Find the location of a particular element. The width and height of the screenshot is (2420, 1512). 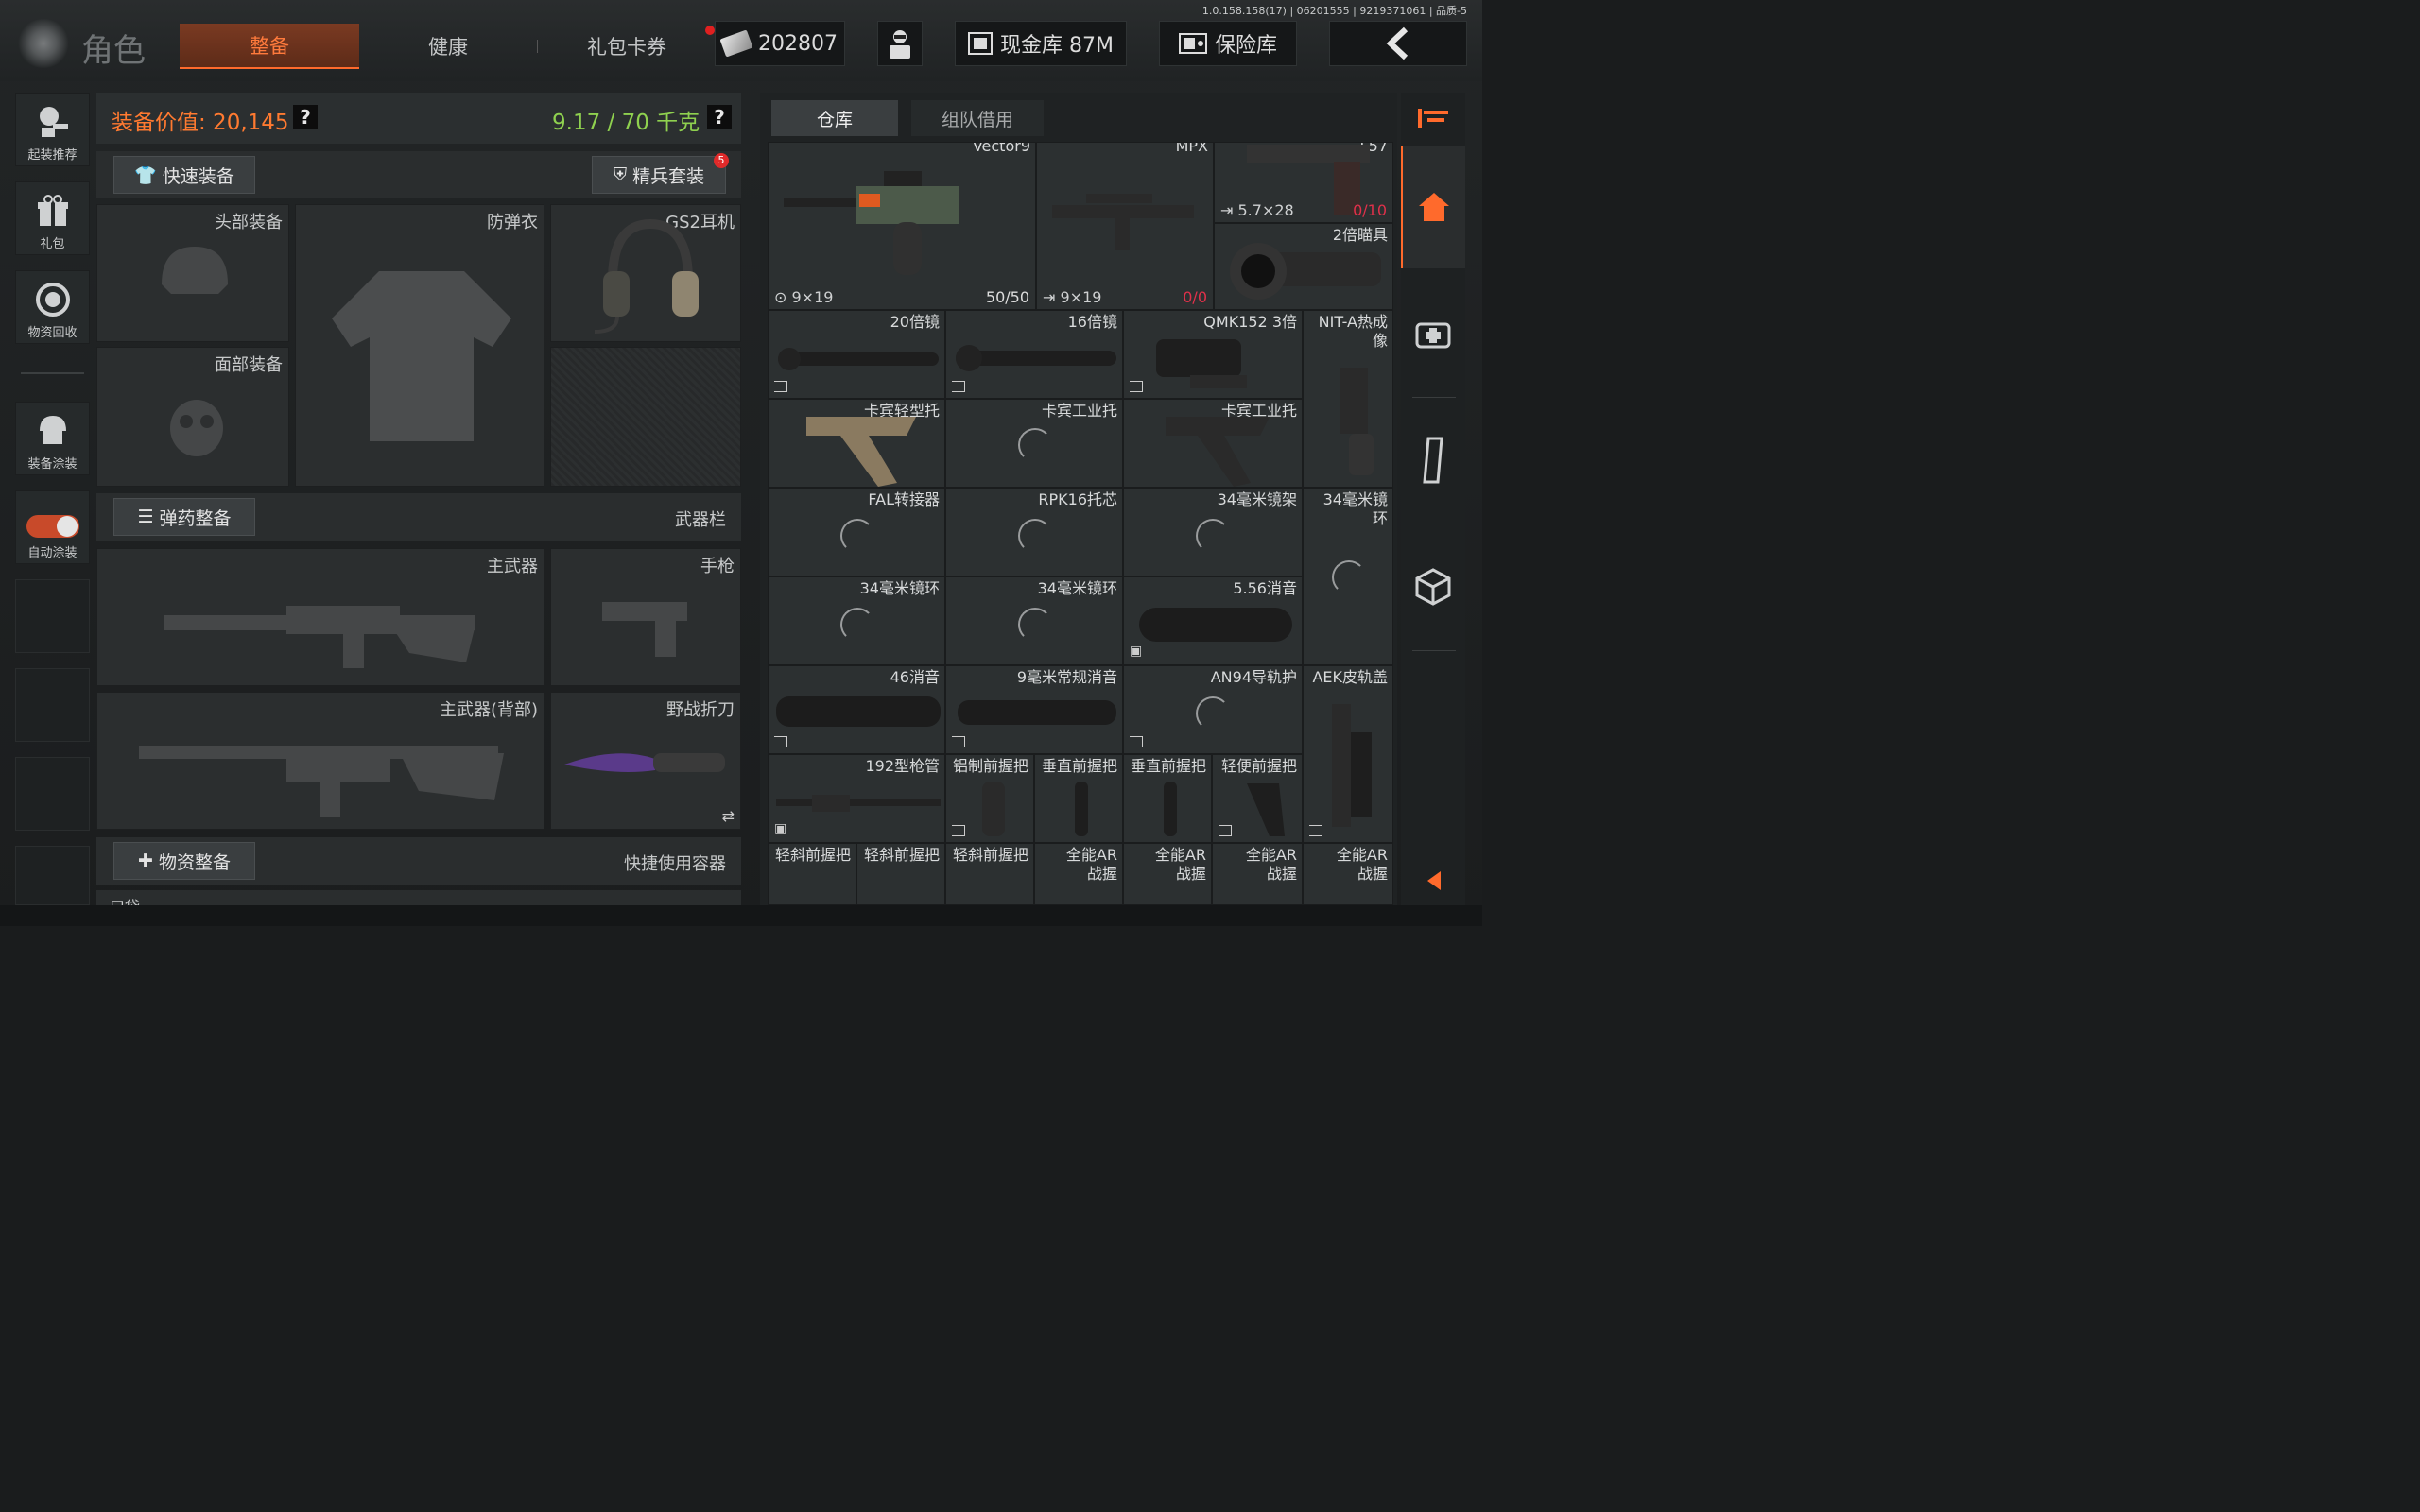

ammo-equip-button: ☰ 弹药整备 is located at coordinates (184, 517).